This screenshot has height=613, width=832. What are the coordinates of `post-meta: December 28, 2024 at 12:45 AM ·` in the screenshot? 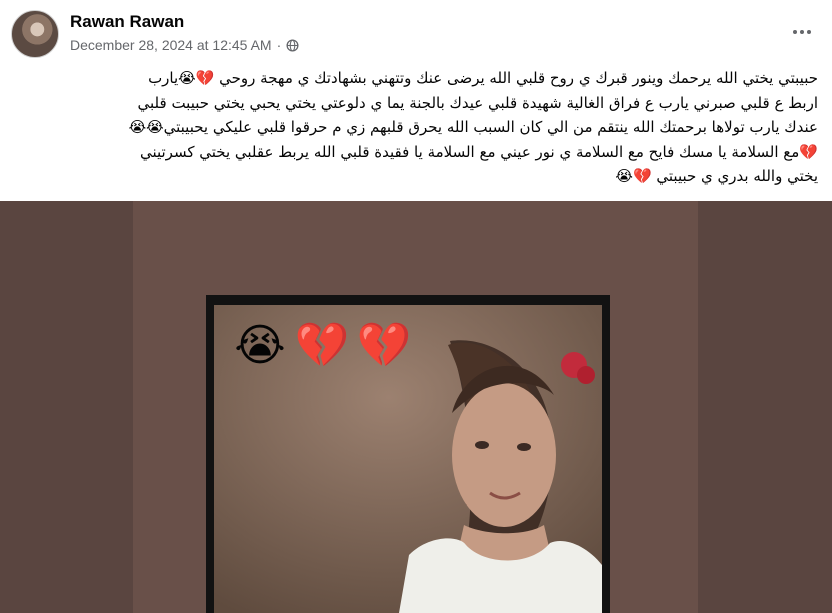 It's located at (184, 45).